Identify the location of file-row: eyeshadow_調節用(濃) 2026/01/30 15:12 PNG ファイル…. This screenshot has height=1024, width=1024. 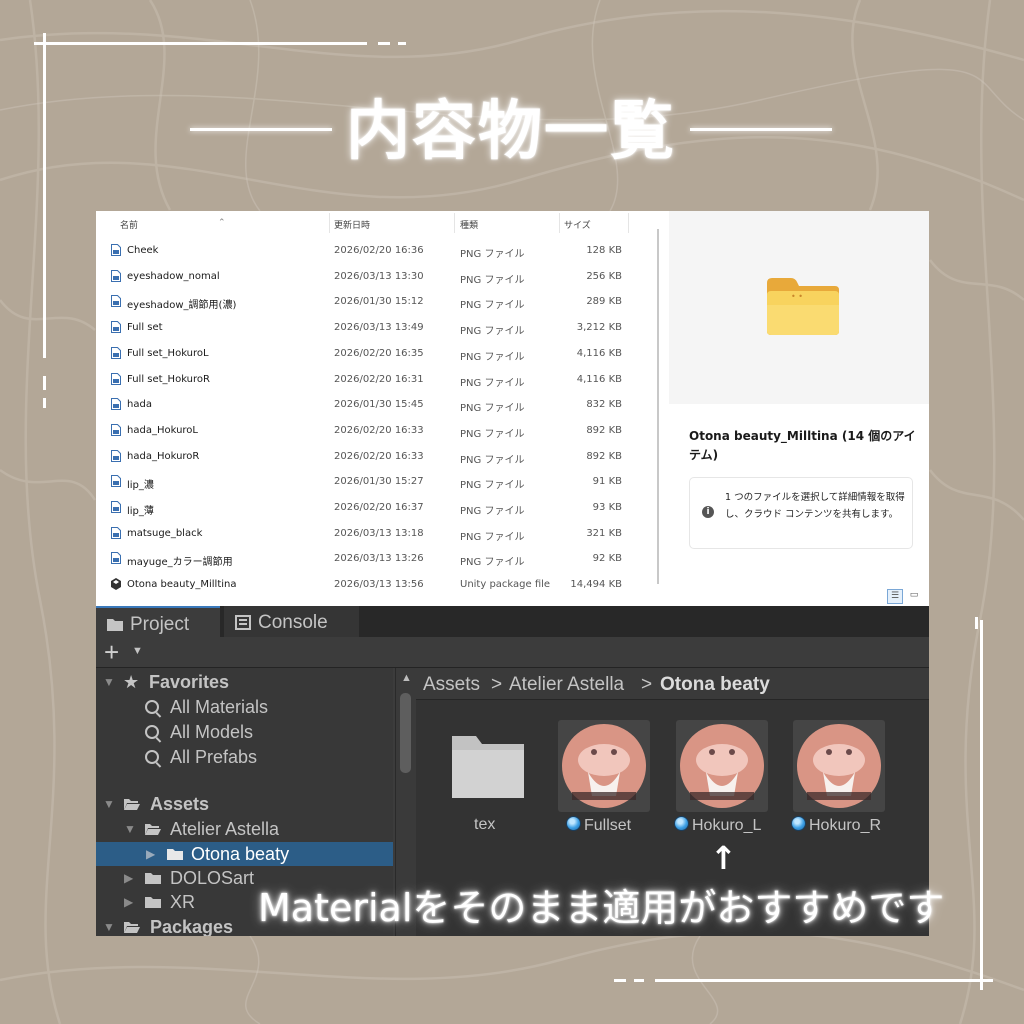
(376, 301).